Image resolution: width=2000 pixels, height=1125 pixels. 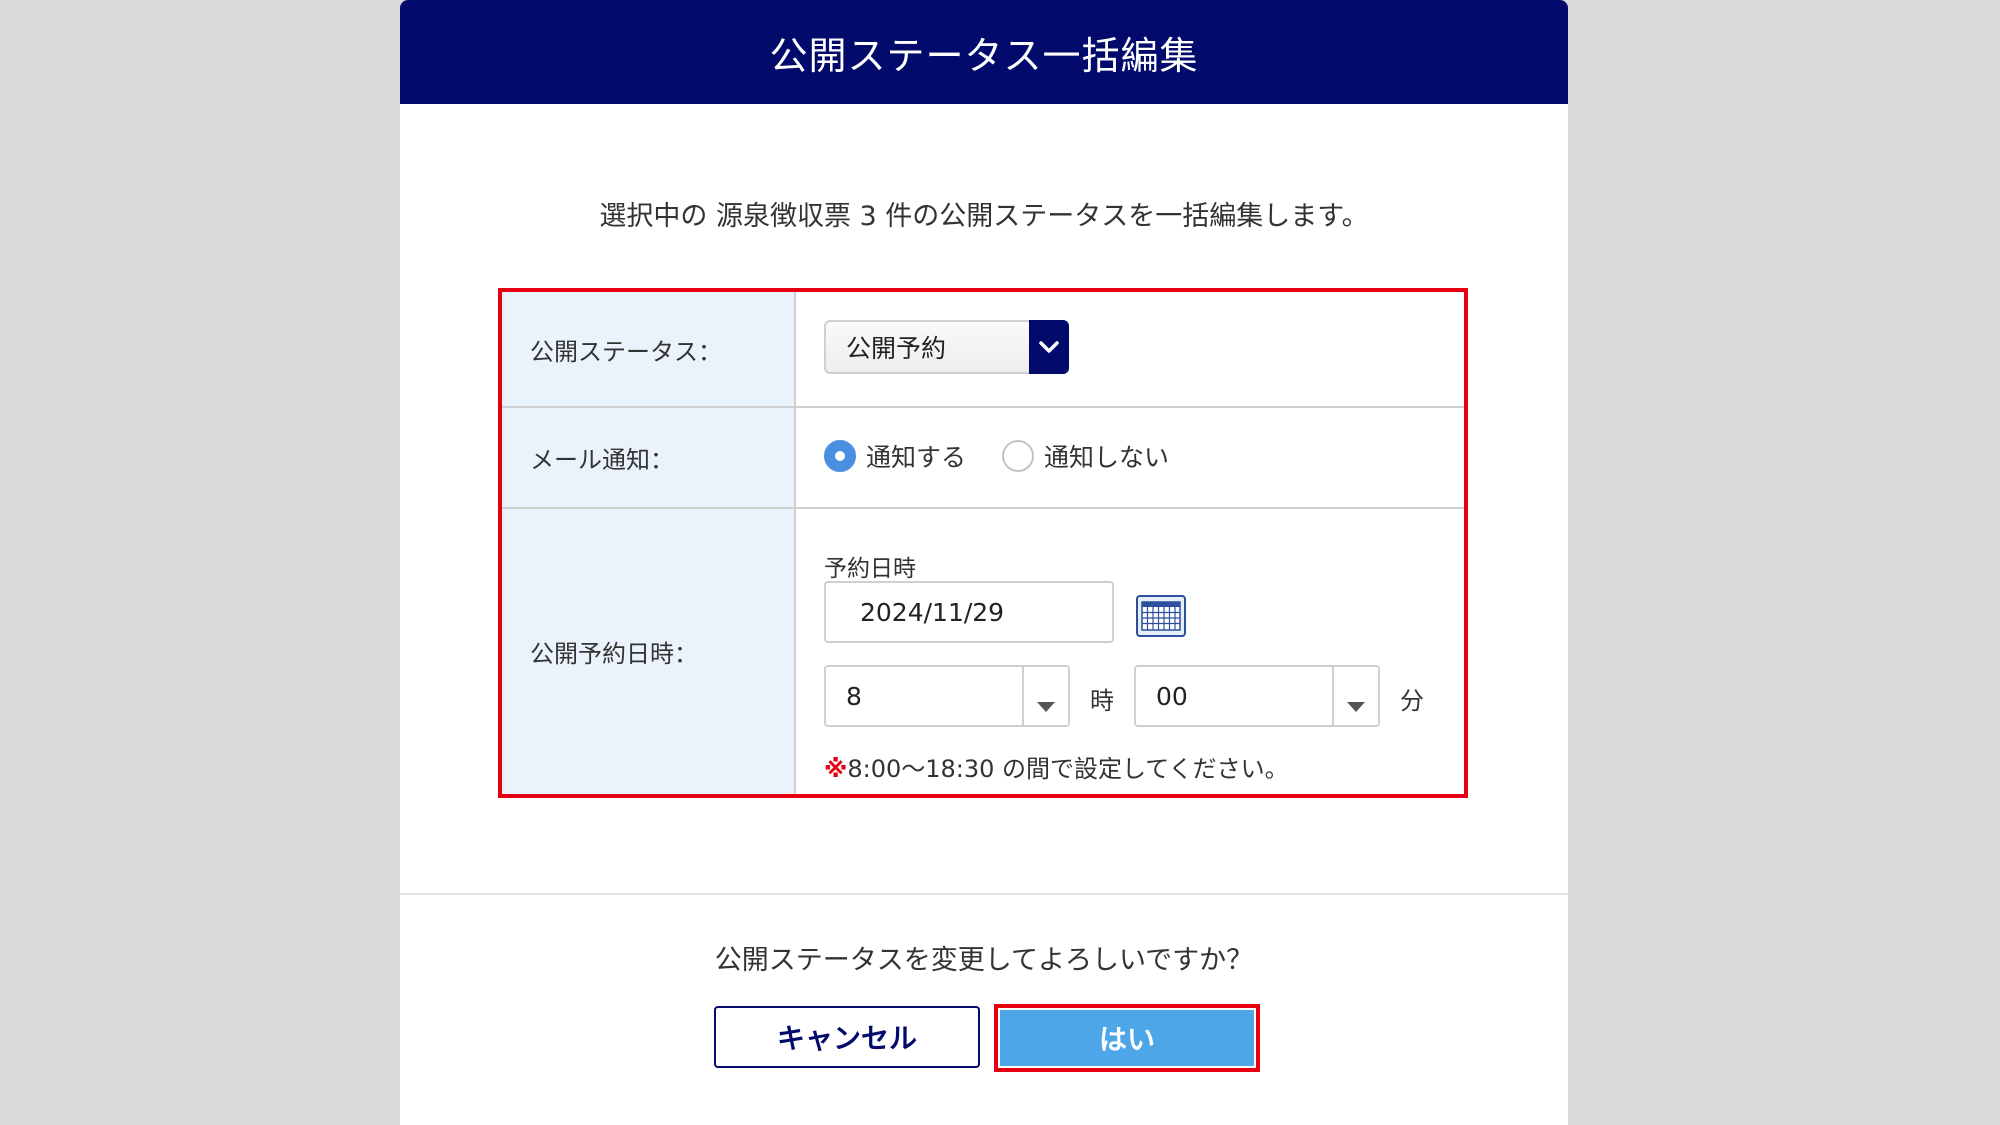 I want to click on radio-checked-icon, so click(x=840, y=456).